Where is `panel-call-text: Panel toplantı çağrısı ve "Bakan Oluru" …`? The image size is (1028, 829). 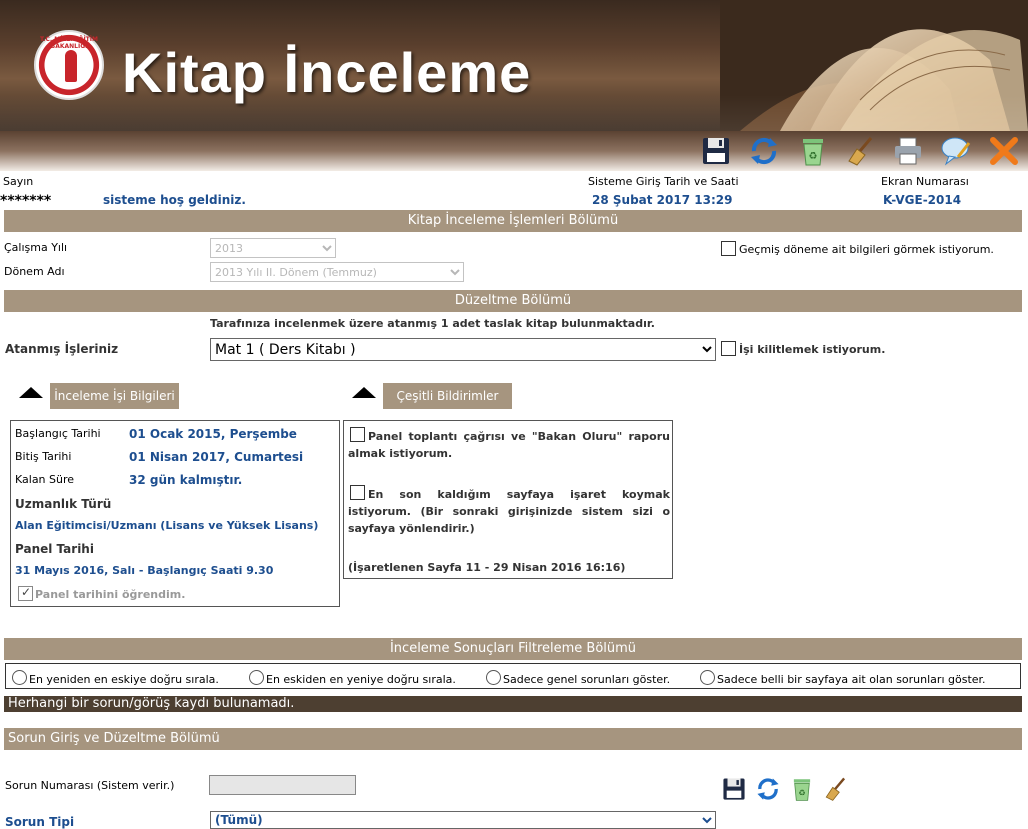 panel-call-text: Panel toplantı çağrısı ve "Bakan Oluru" … is located at coordinates (509, 445).